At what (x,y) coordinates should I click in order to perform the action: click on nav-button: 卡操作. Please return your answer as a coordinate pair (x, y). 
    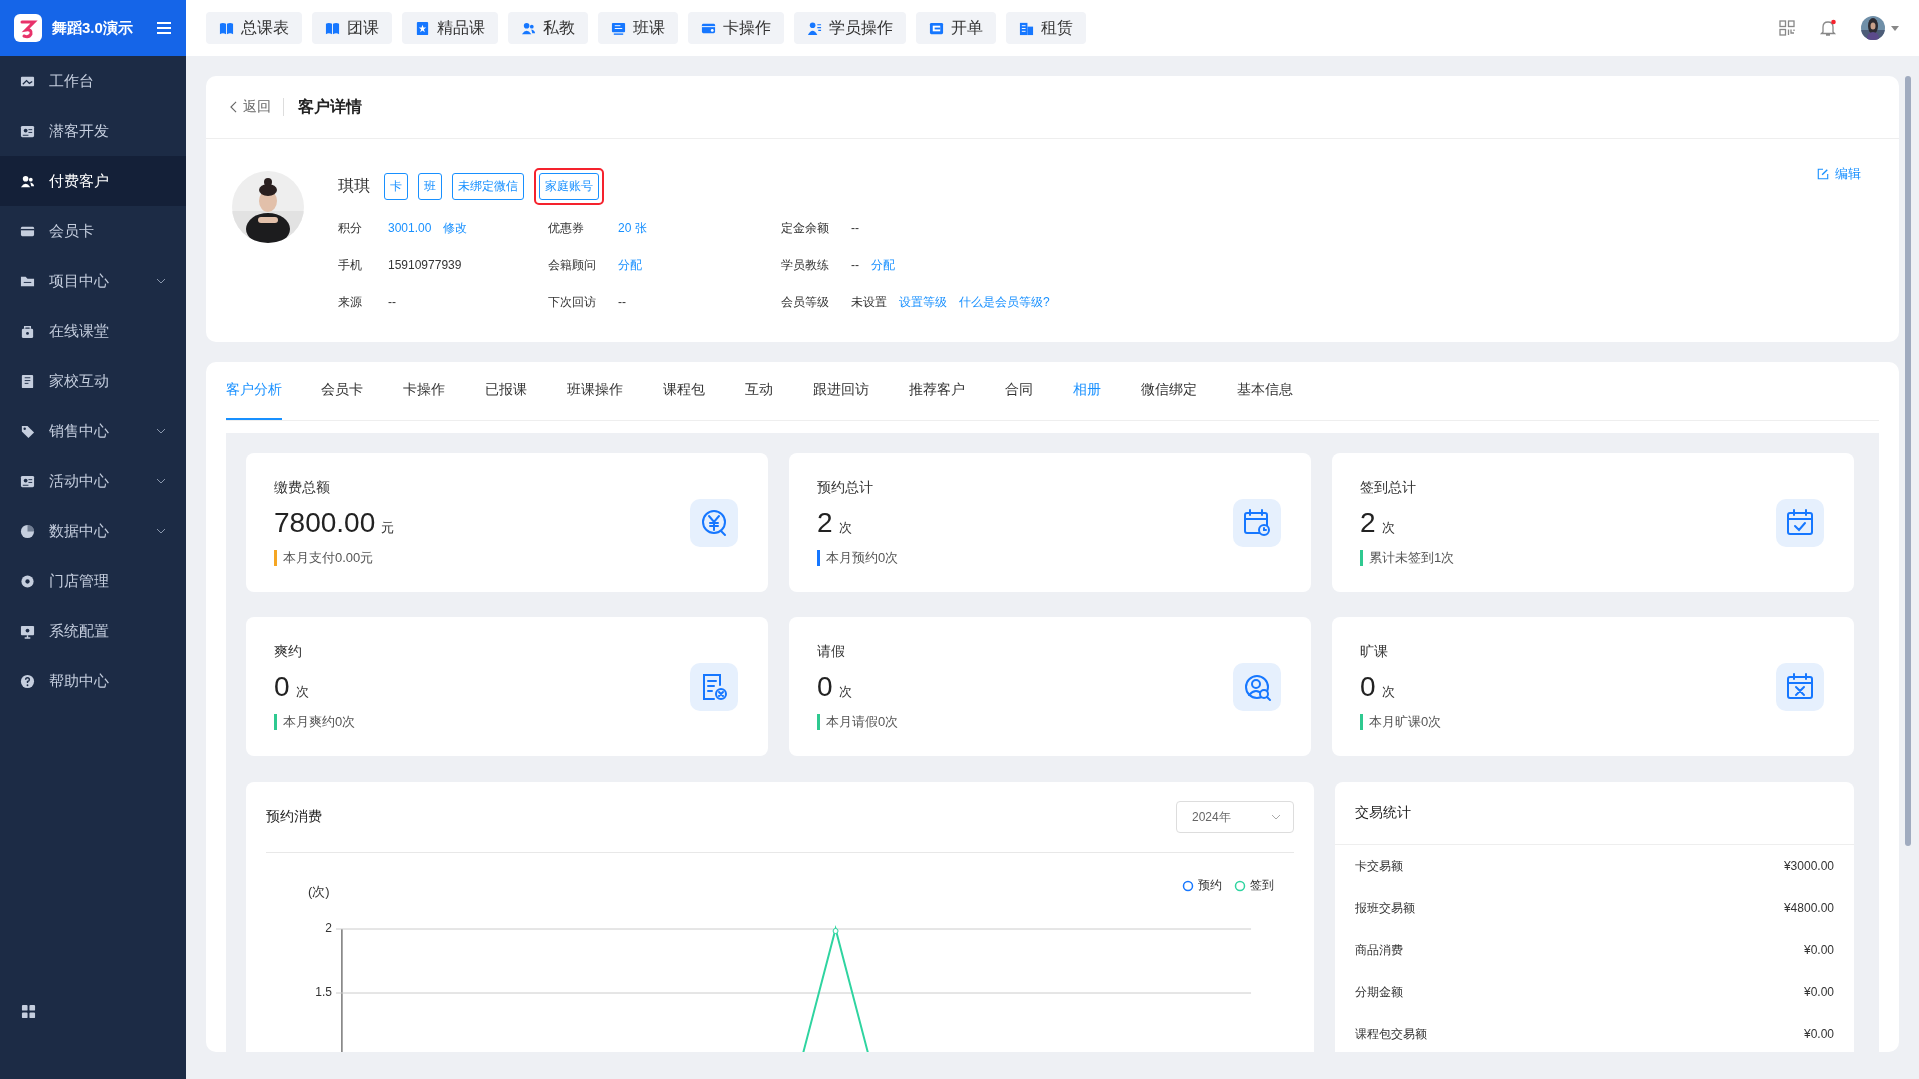
    Looking at the image, I should click on (736, 28).